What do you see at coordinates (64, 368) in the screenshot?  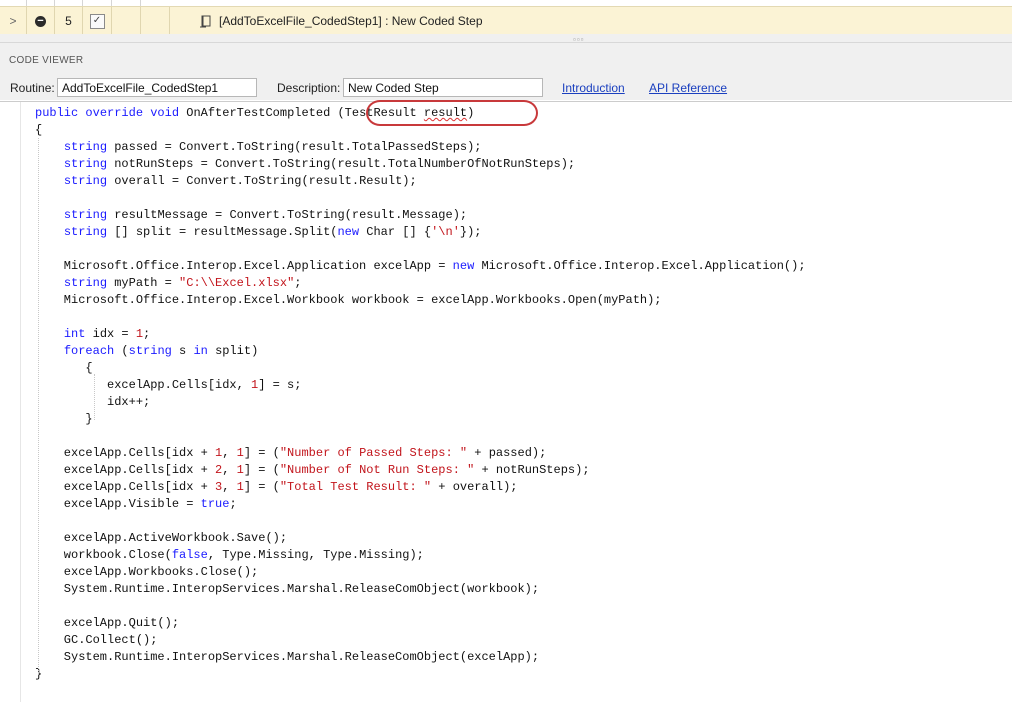 I see `code-line: {` at bounding box center [64, 368].